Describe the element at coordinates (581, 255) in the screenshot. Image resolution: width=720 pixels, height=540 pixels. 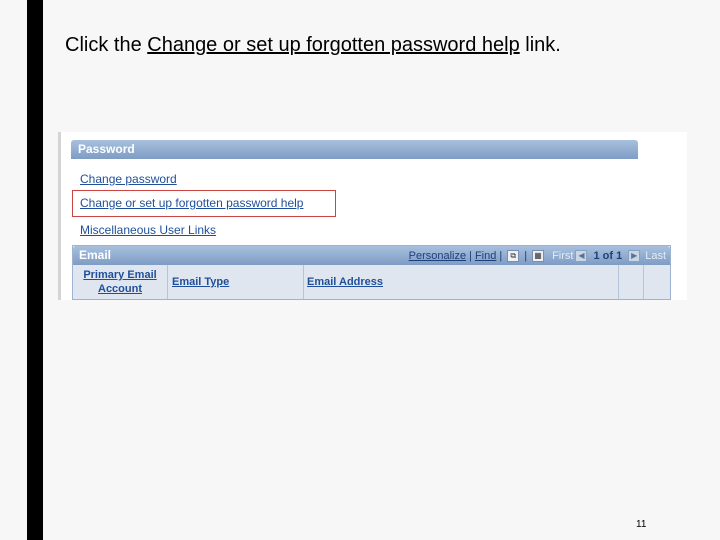
I see `previous-row-icon: ◀` at that location.